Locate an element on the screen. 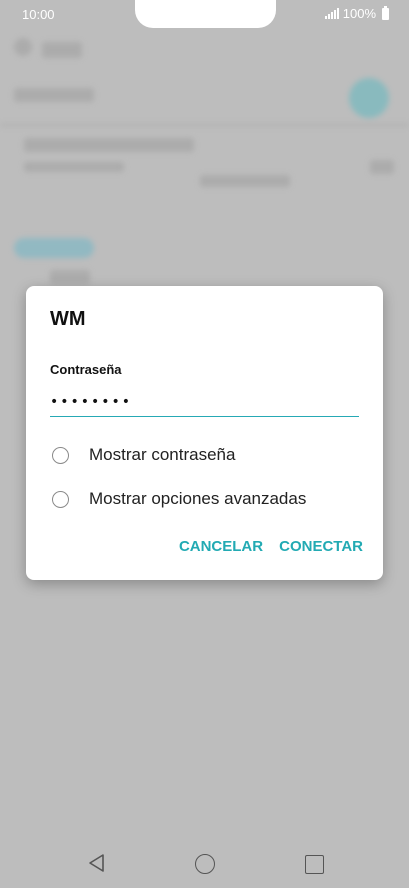 The width and height of the screenshot is (409, 888). cancel-button: CANCELAR is located at coordinates (221, 546).